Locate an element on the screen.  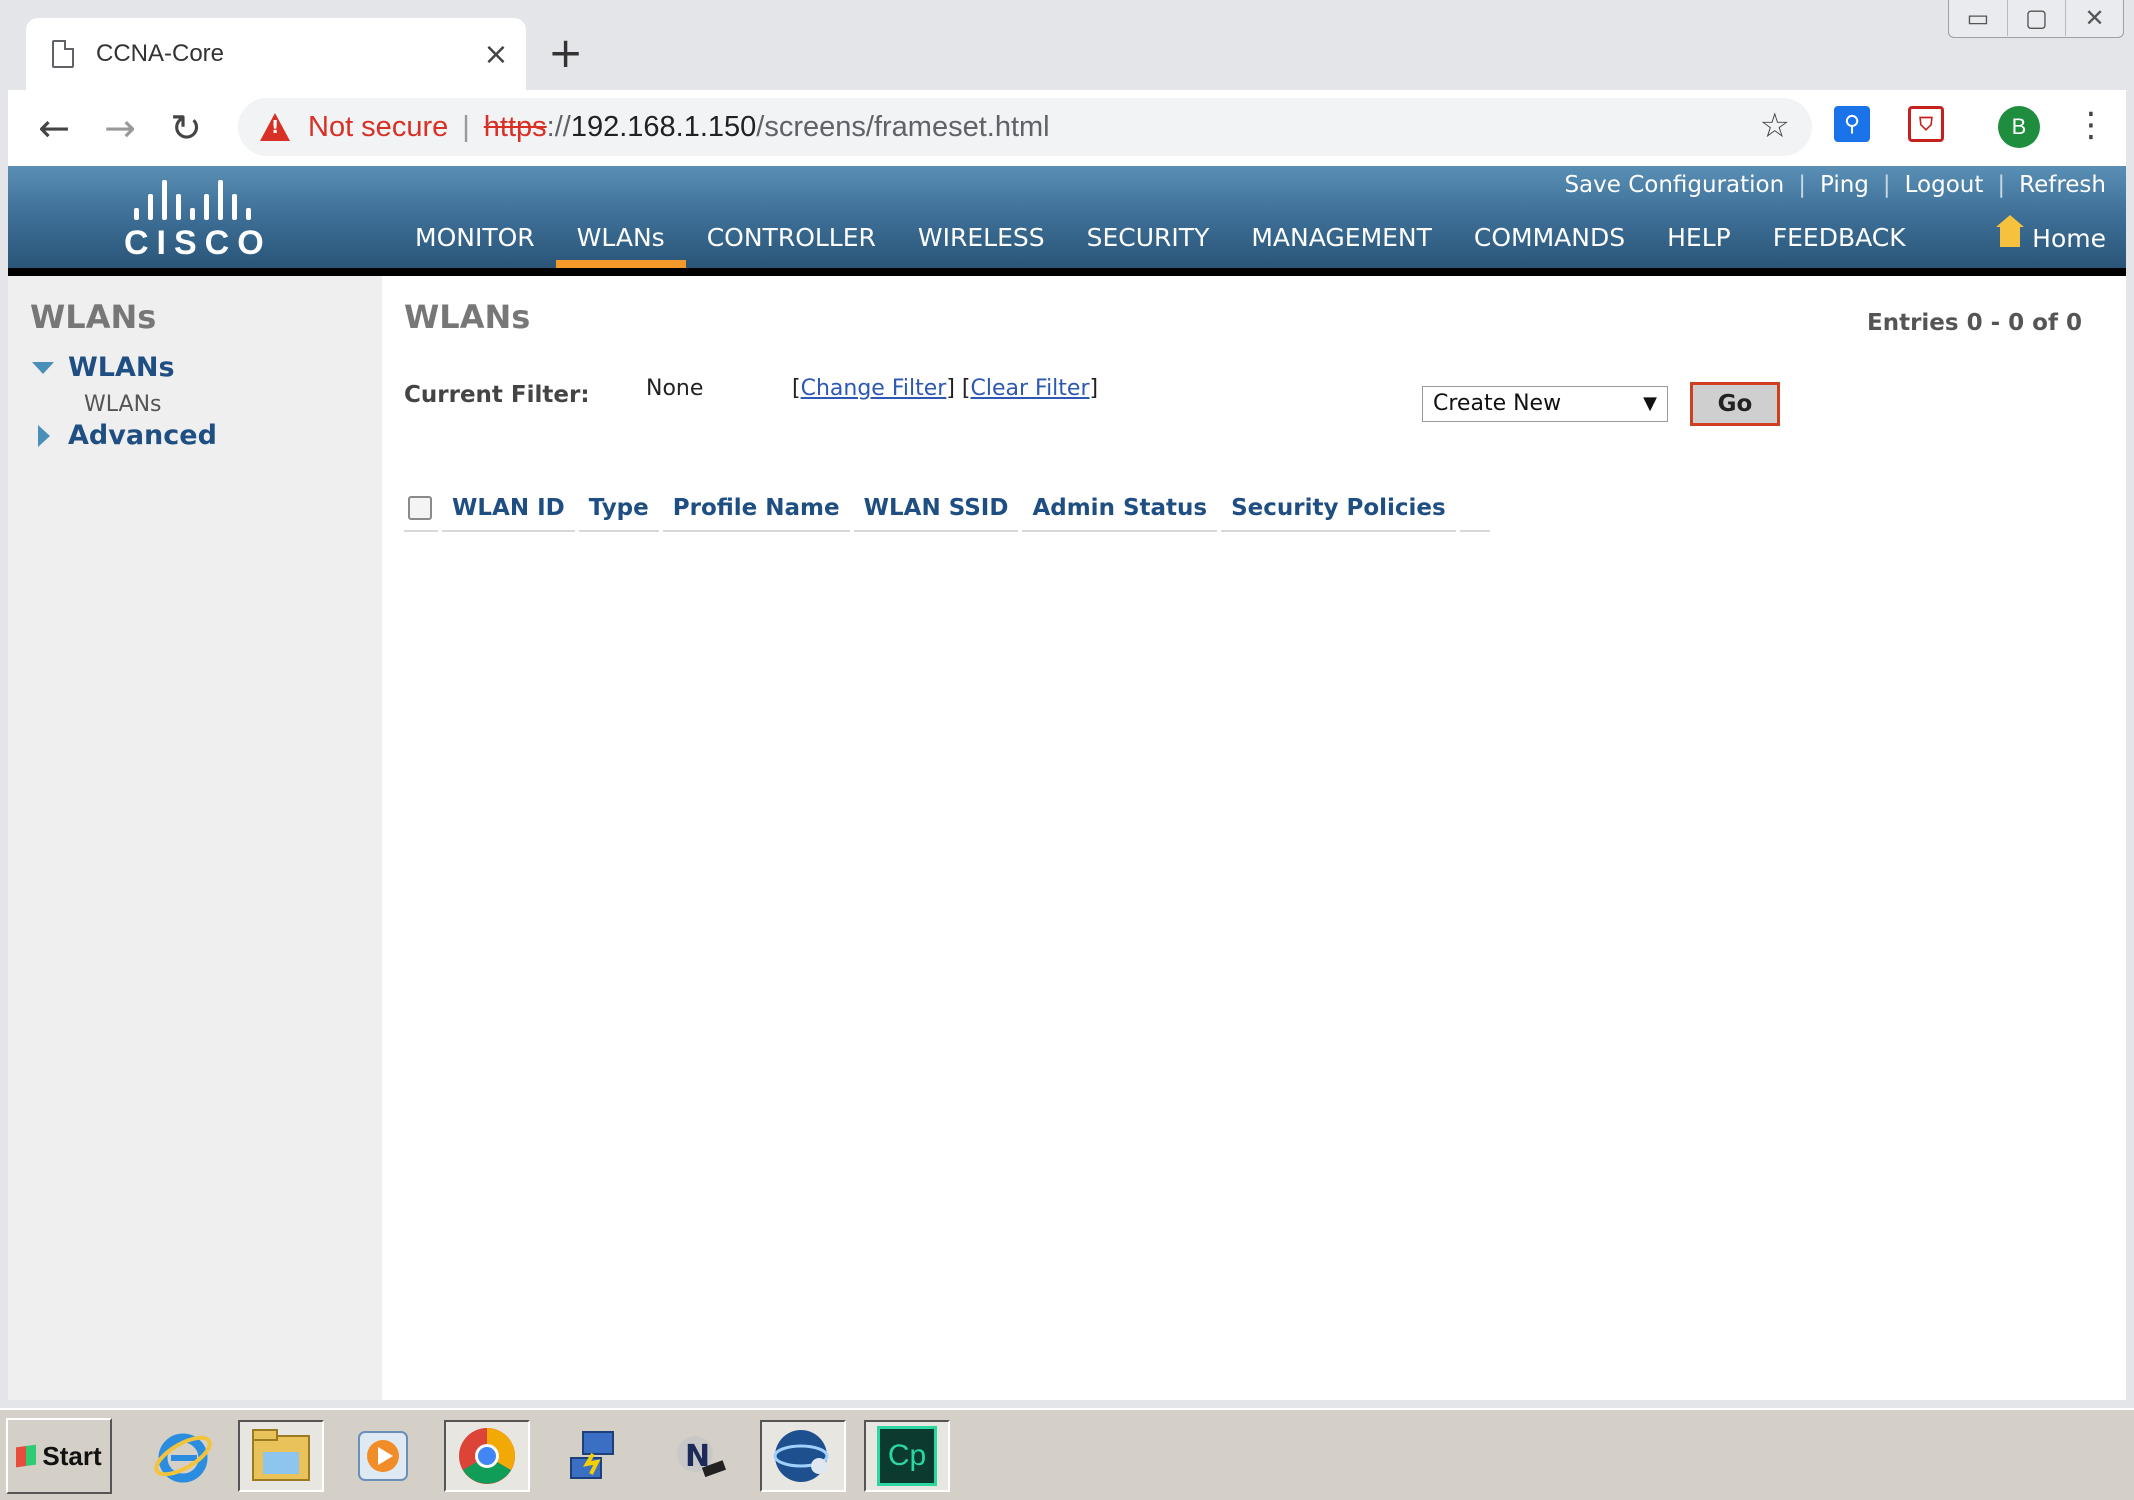
packet-tracer-icon is located at coordinates (803, 1456).